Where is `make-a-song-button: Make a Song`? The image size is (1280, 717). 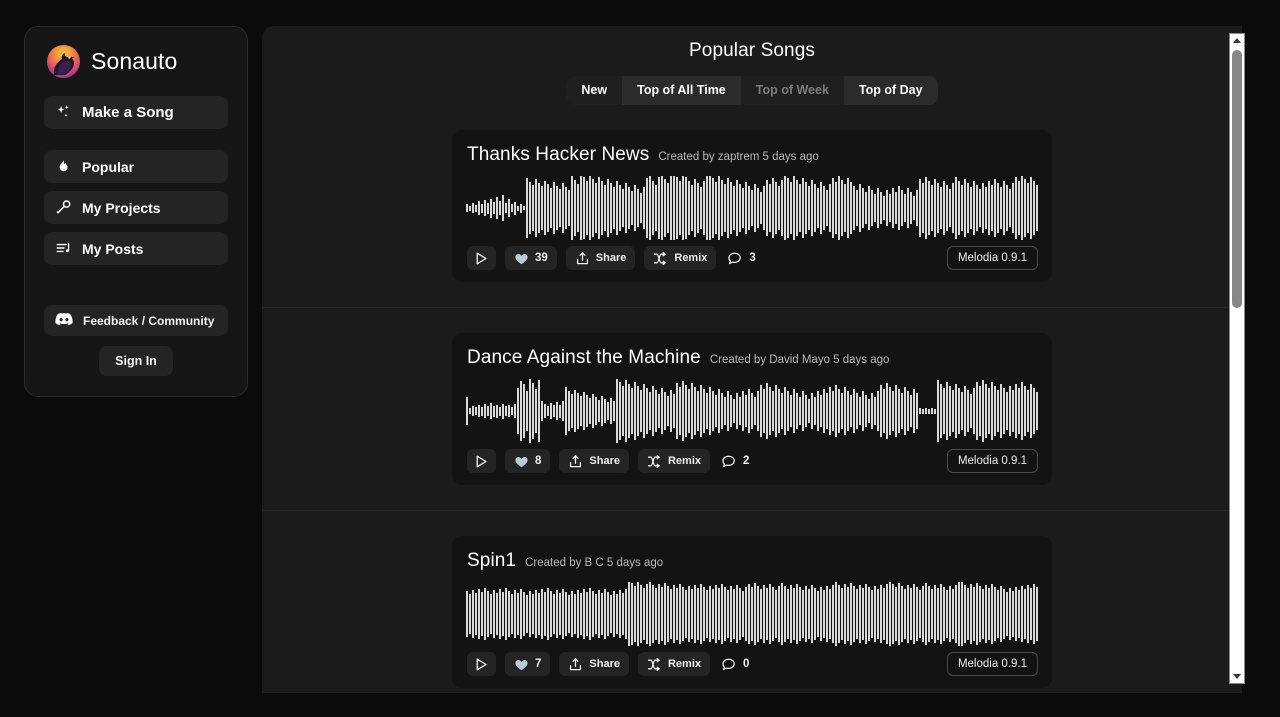
make-a-song-button: Make a Song is located at coordinates (136, 112).